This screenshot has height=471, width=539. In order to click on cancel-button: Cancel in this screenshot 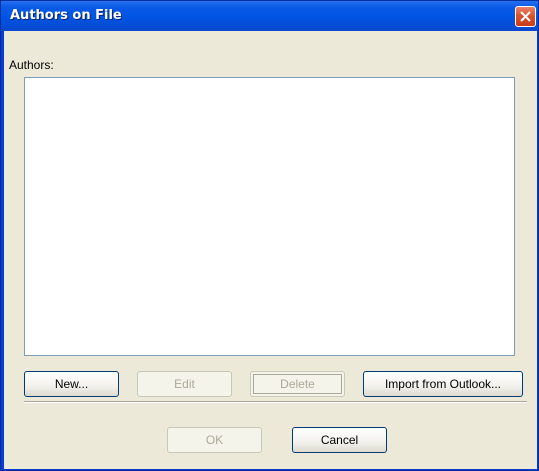, I will do `click(339, 440)`.